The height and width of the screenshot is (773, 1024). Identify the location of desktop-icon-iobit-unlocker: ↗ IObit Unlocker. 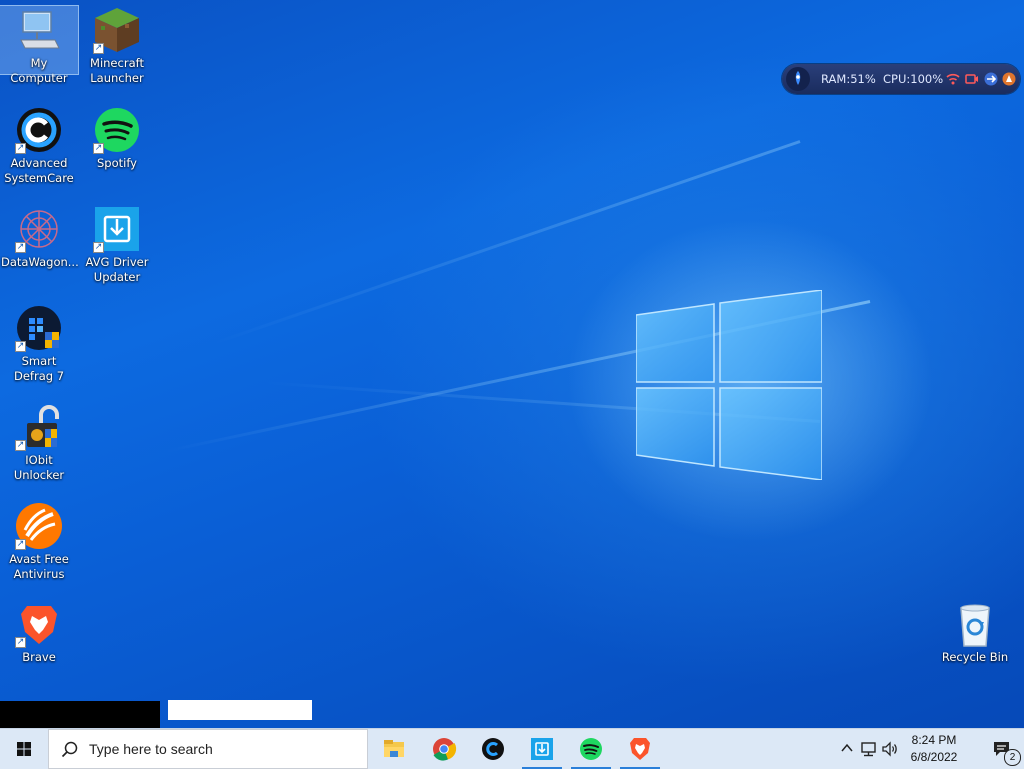
(39, 443).